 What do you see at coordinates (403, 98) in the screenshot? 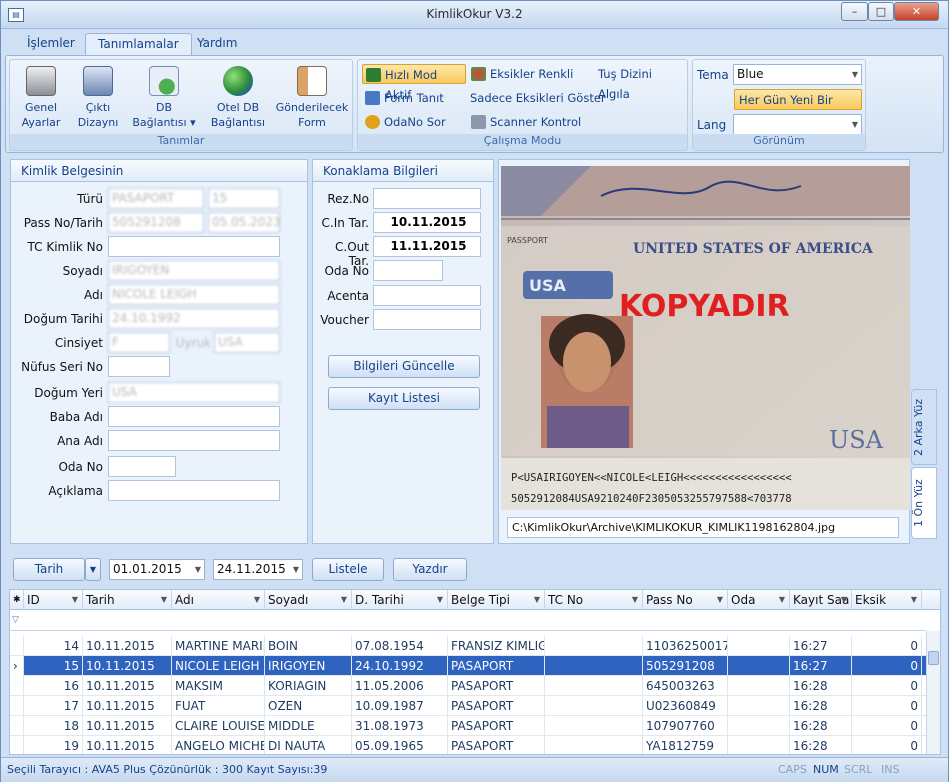
I see `form-tanit-button: Form Tanıt` at bounding box center [403, 98].